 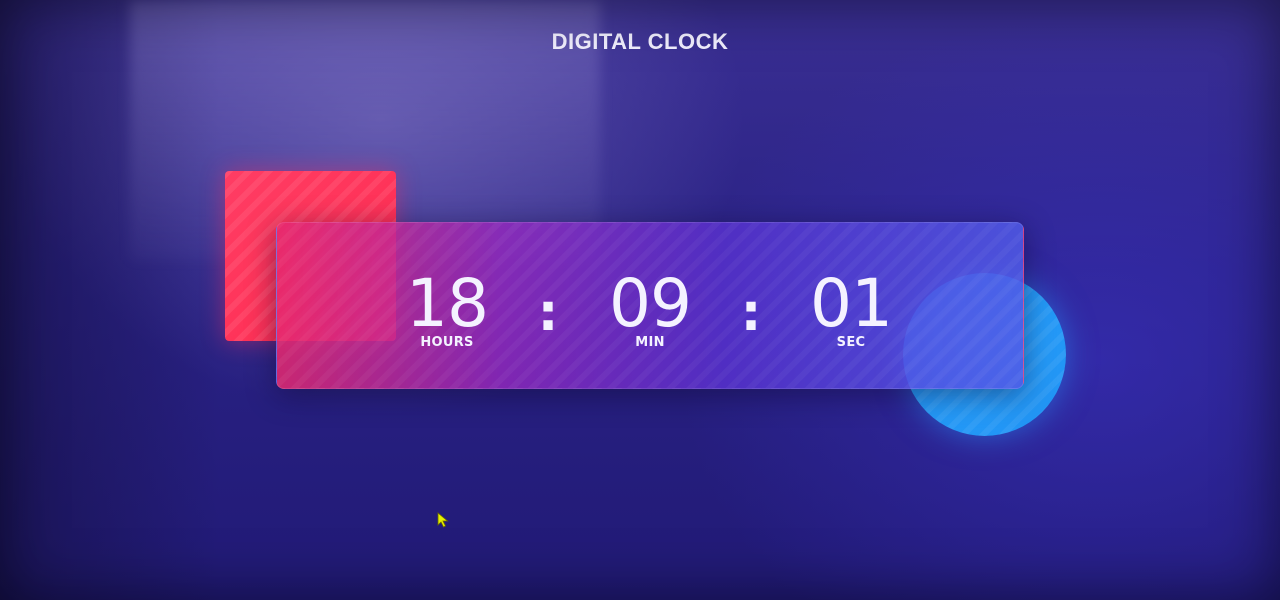 I want to click on minutes-label: MIN, so click(x=650, y=342).